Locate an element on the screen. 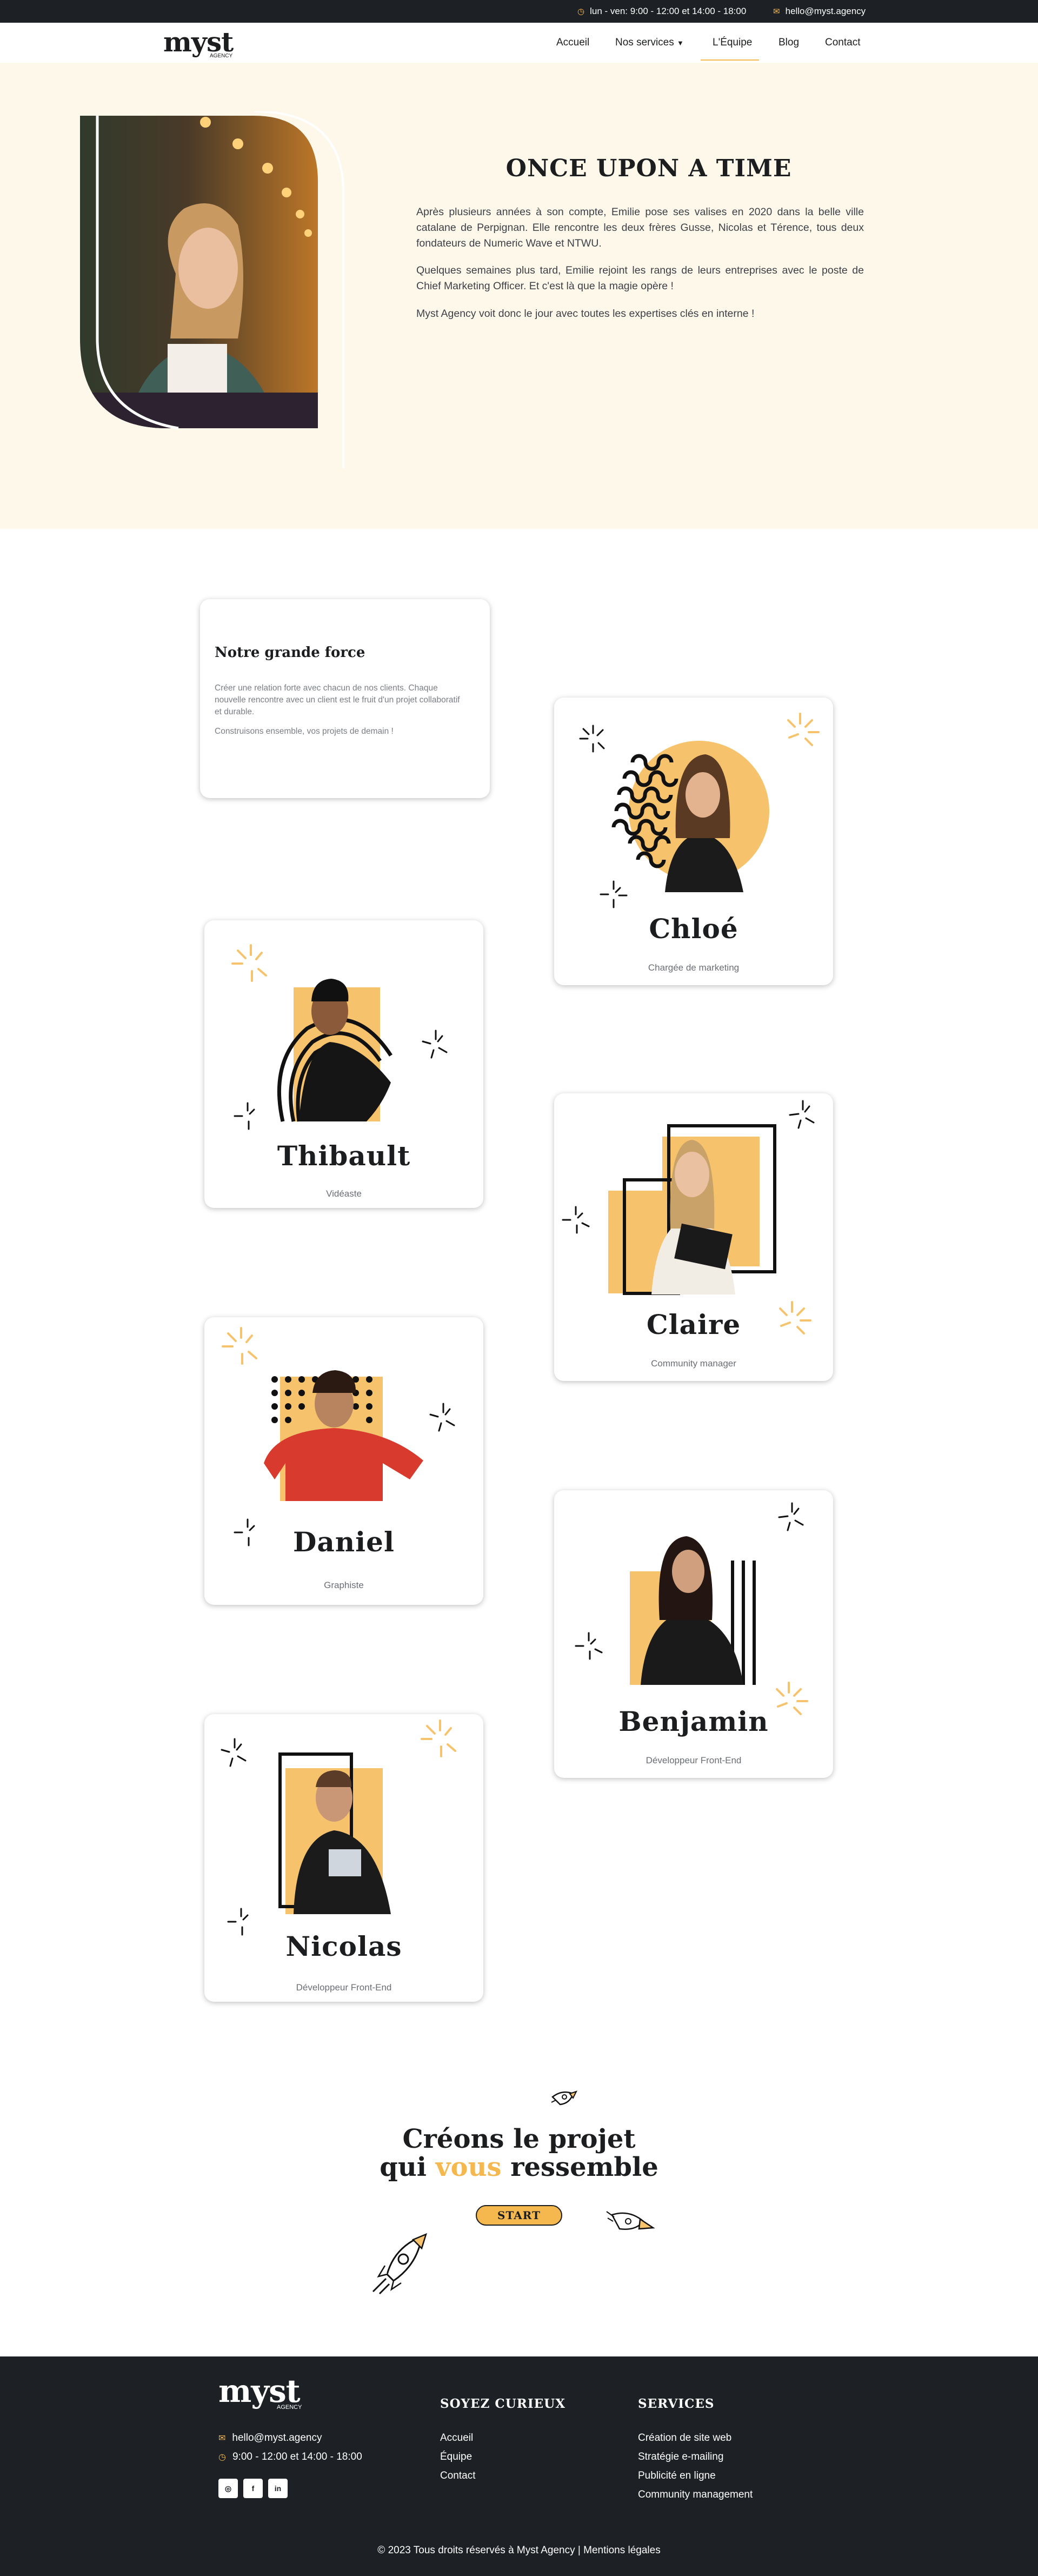 This screenshot has height=2576, width=1038. member-name: Daniel is located at coordinates (344, 1542).